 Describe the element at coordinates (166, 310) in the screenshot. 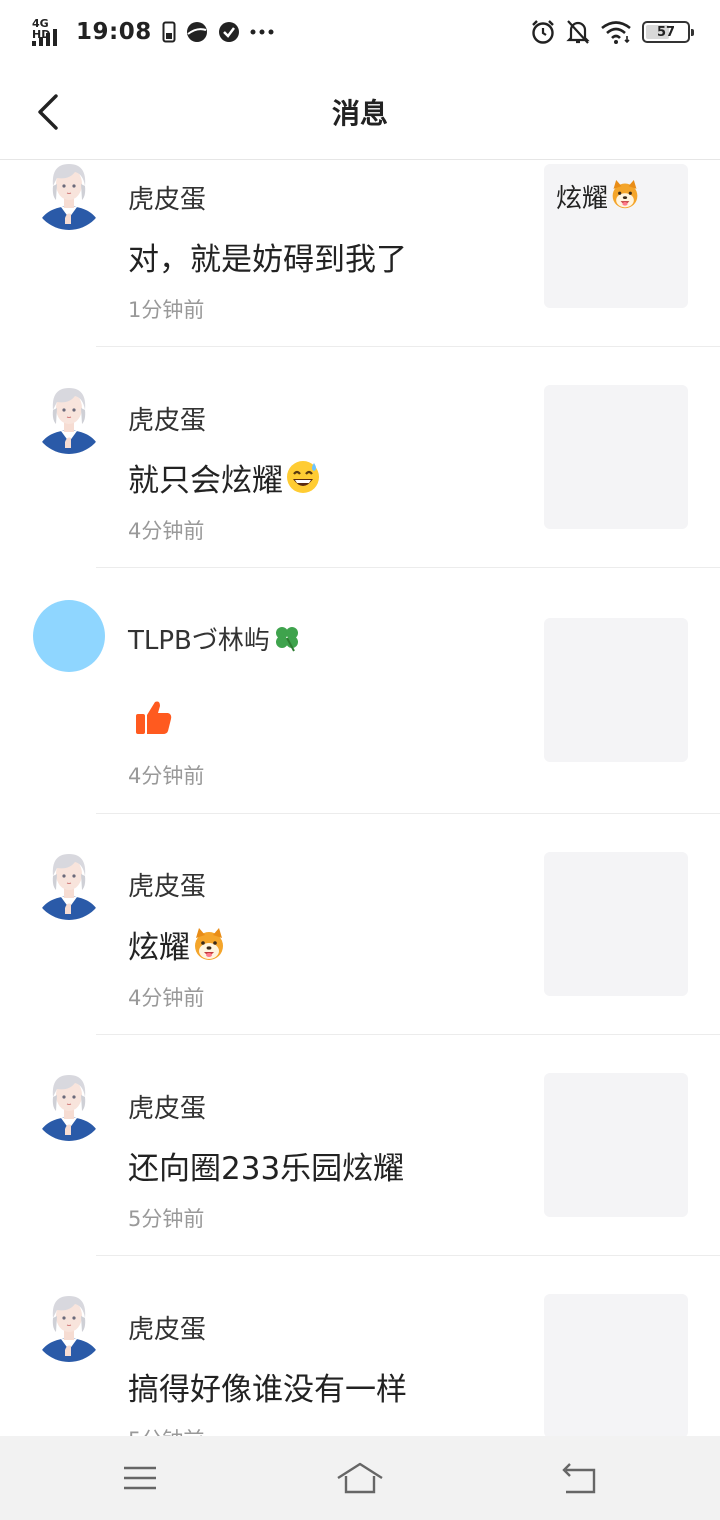

I see `message-time: 1分钟前` at that location.